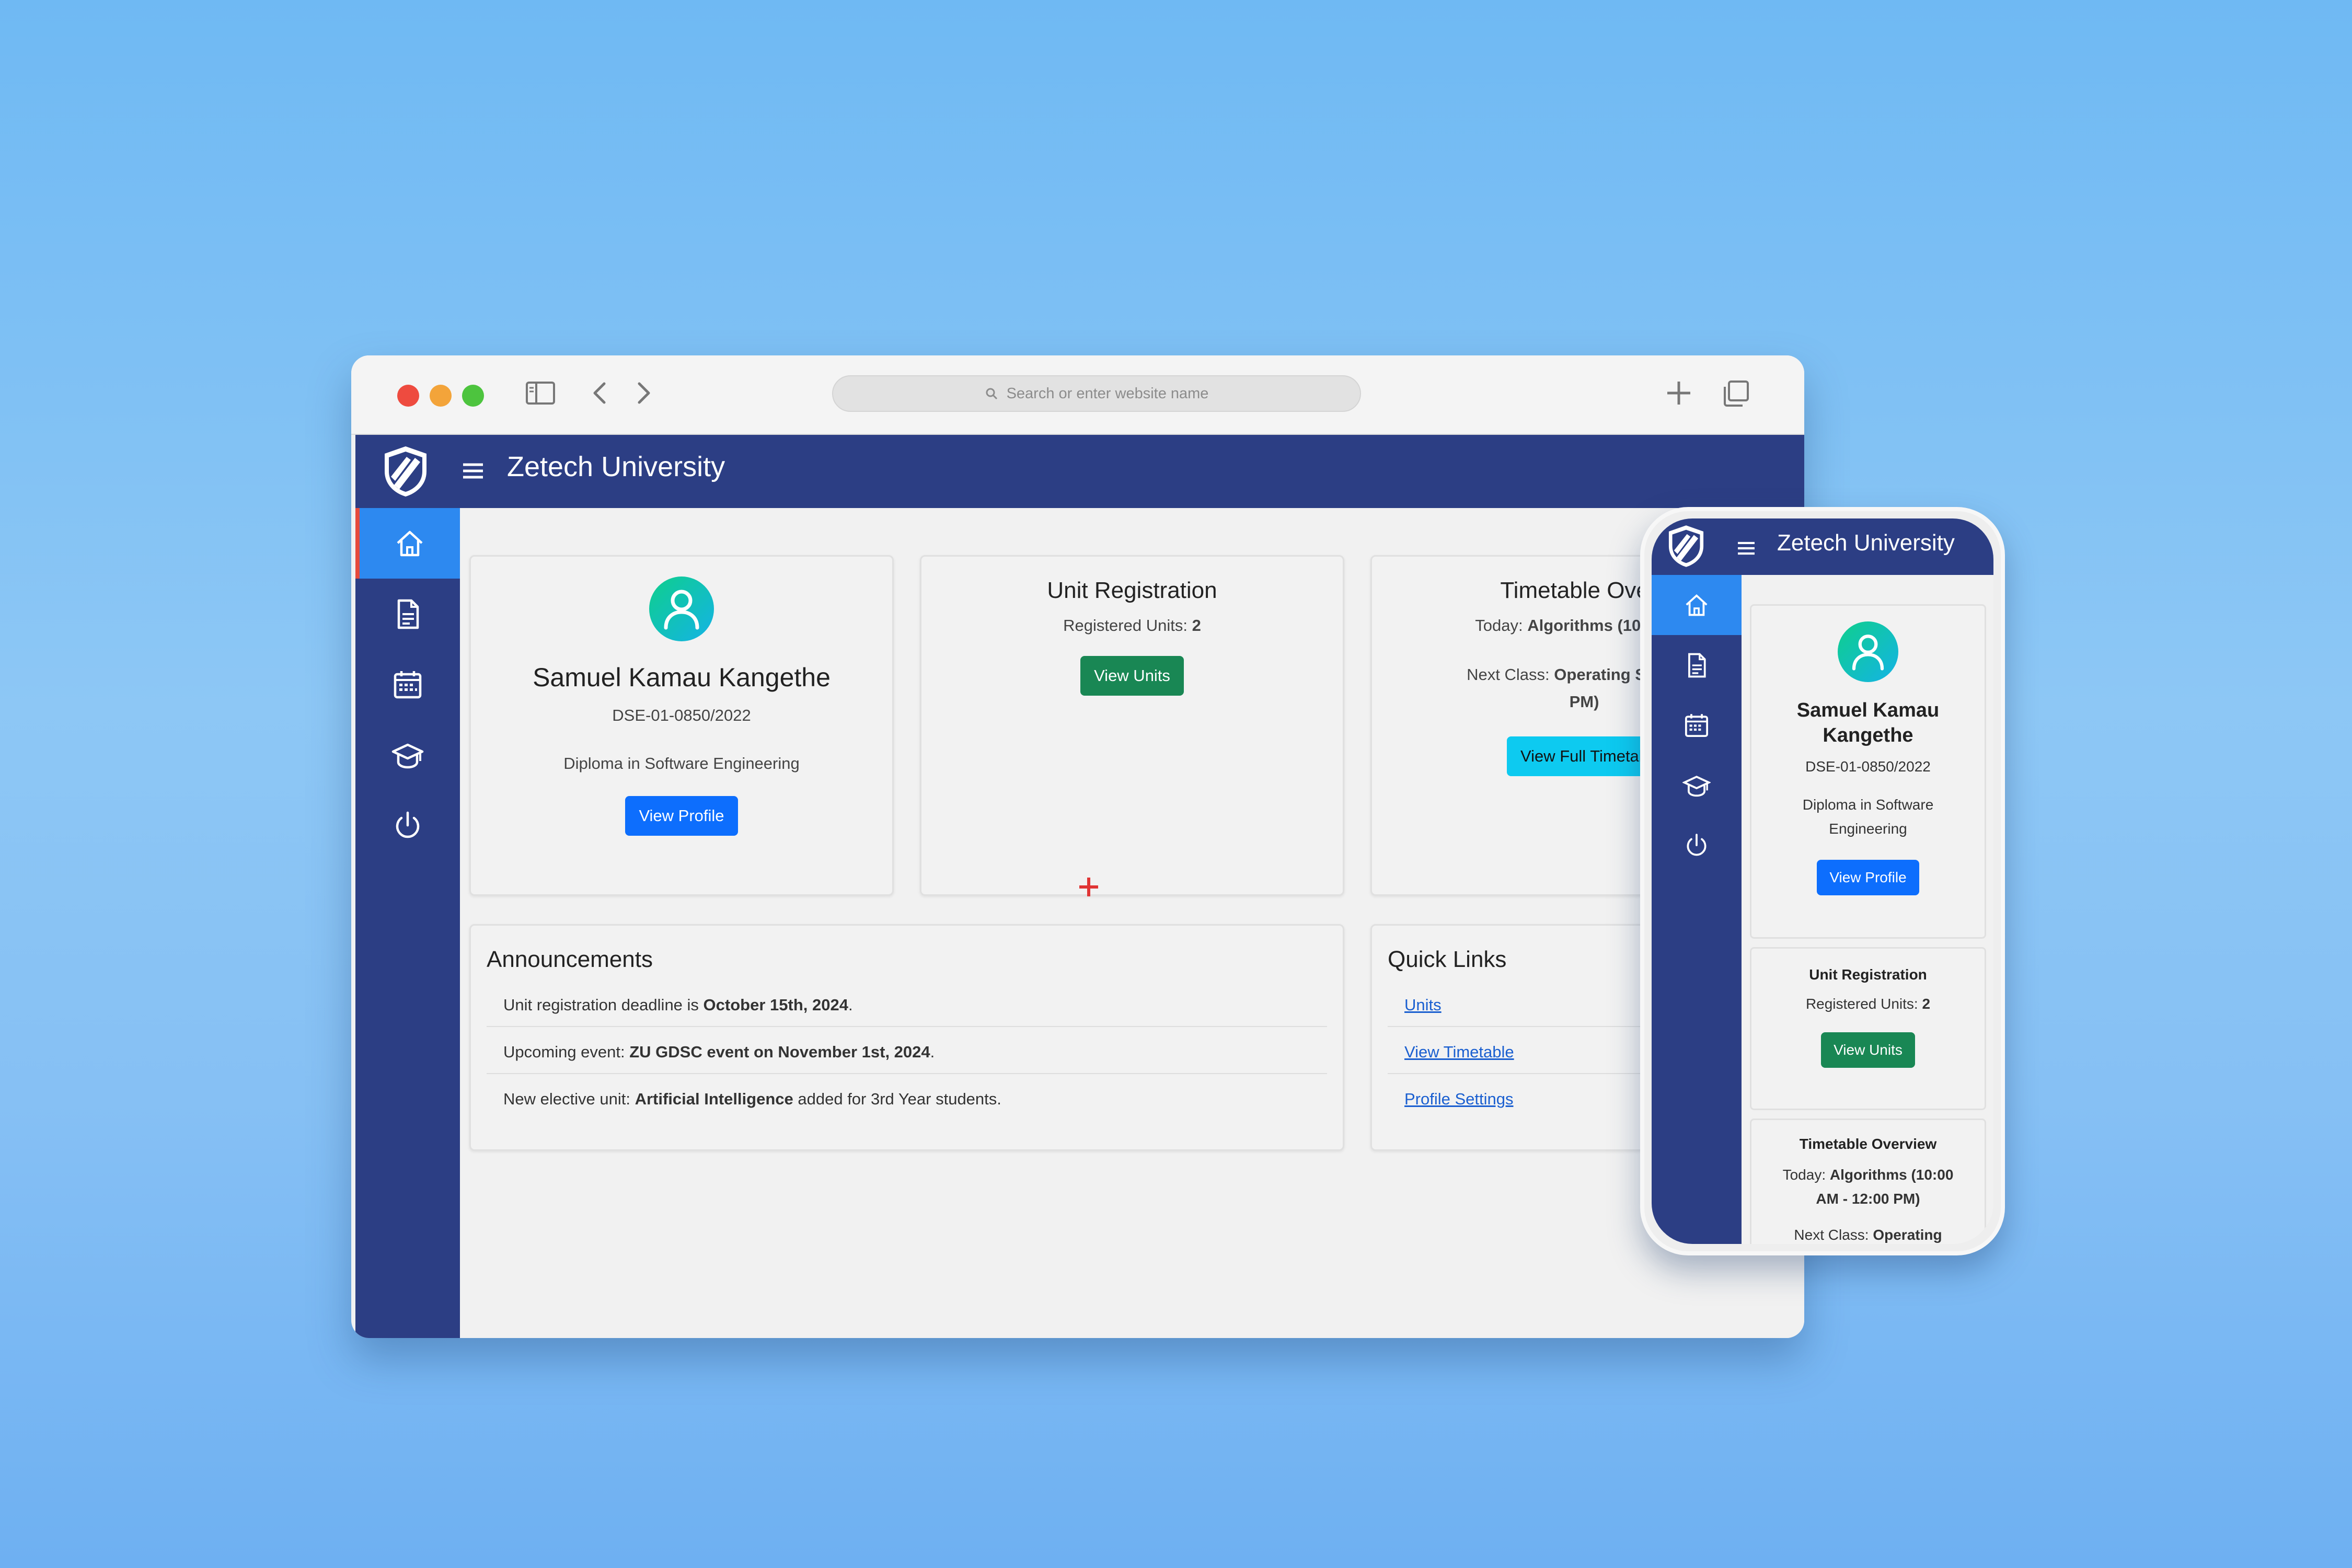 Image resolution: width=2352 pixels, height=1568 pixels. I want to click on mobile-registered-units-label: Registered Units:, so click(1861, 1004).